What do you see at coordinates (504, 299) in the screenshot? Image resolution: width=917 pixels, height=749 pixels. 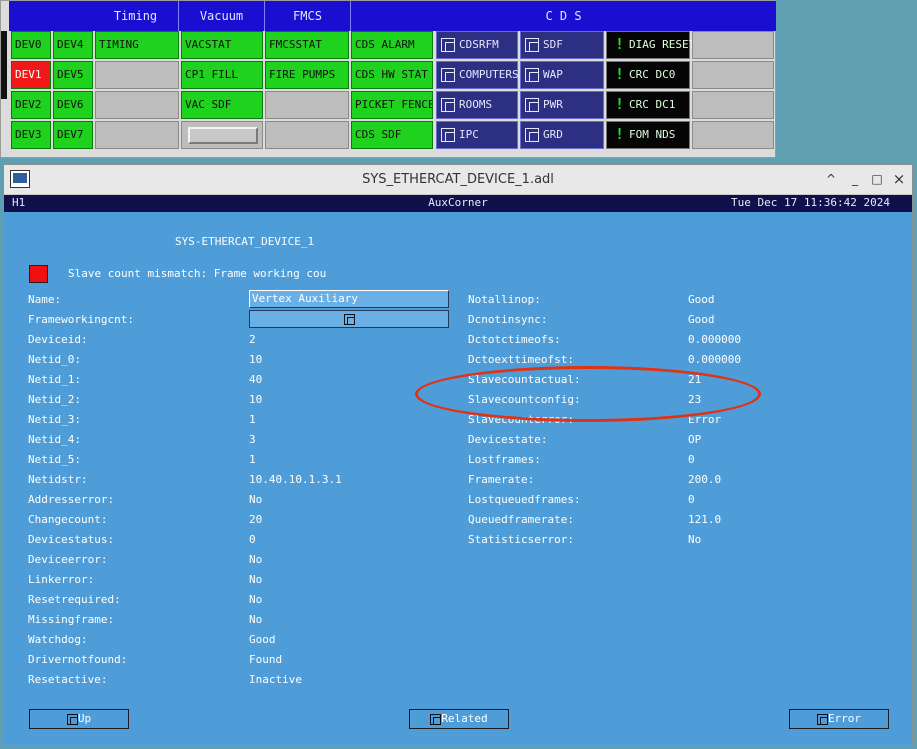 I see `field-label: Notallinop:` at bounding box center [504, 299].